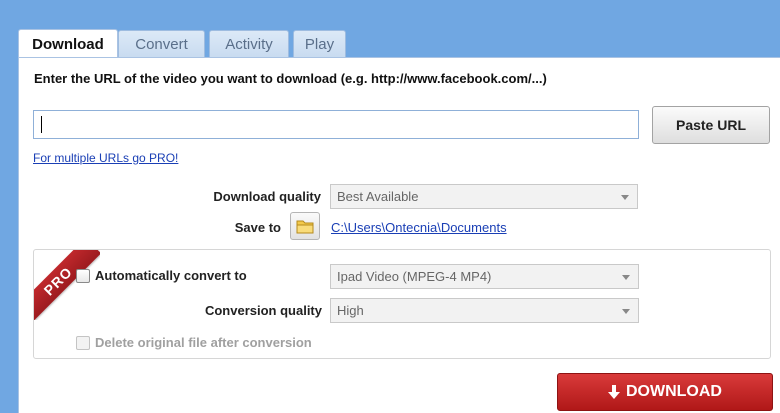  What do you see at coordinates (83, 276) in the screenshot?
I see `auto-convert-checkbox` at bounding box center [83, 276].